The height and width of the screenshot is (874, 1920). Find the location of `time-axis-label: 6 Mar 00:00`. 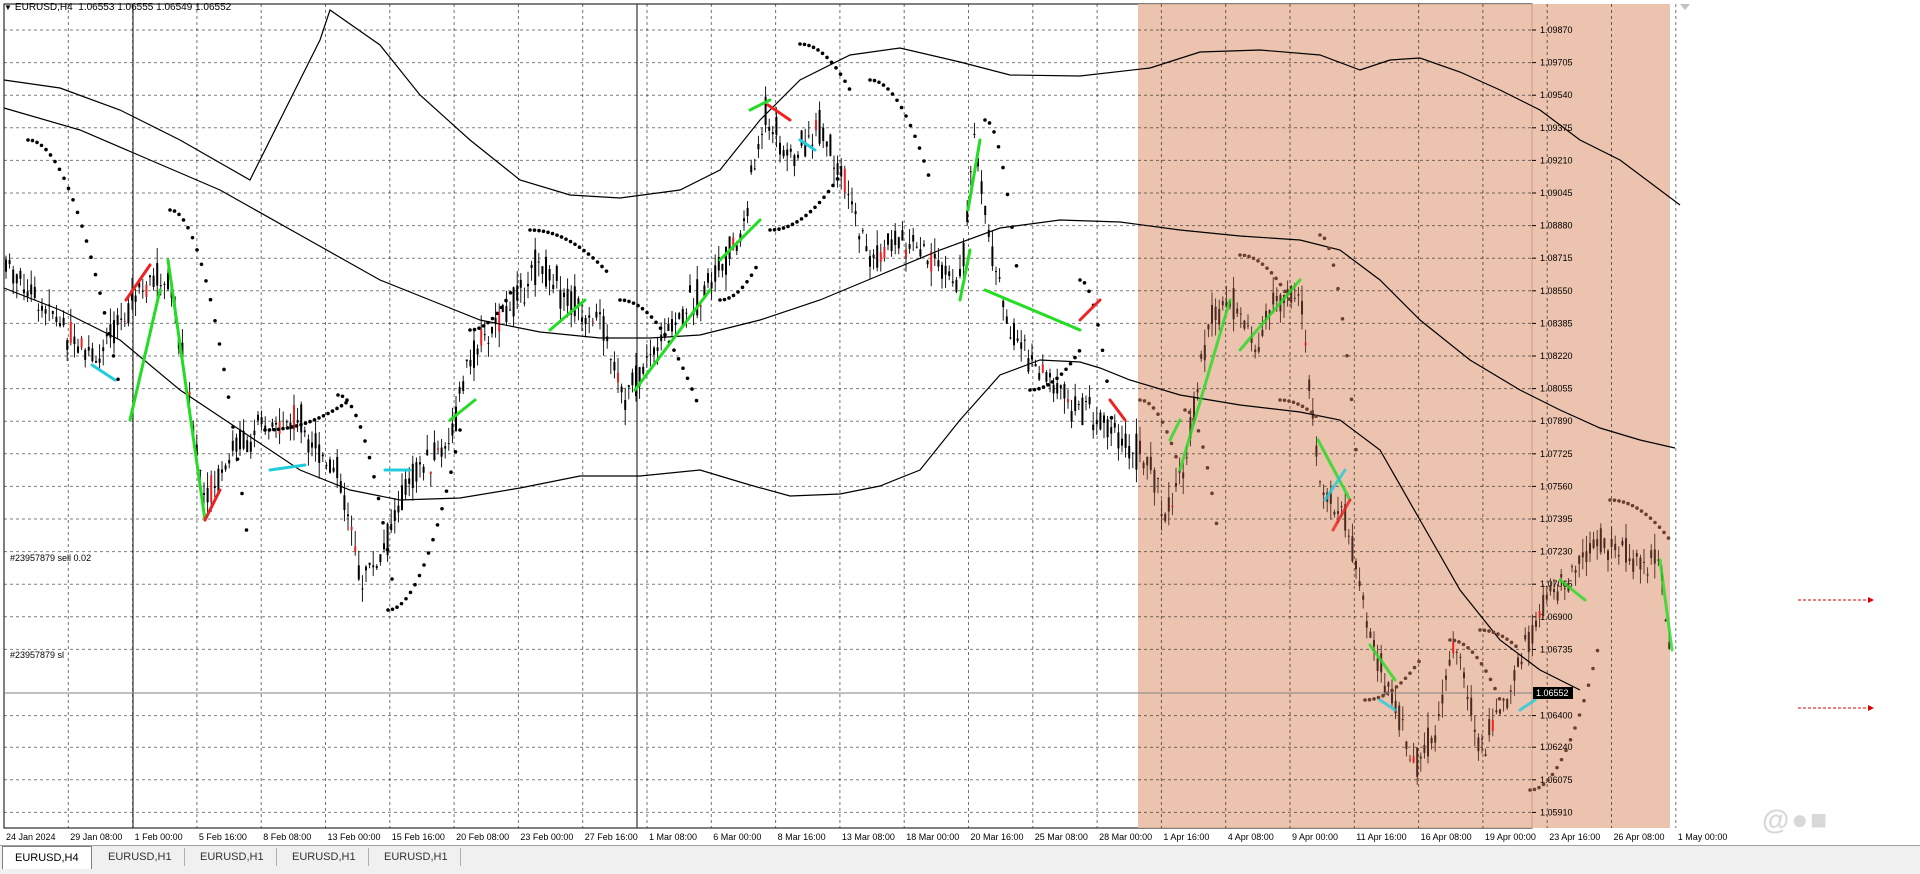

time-axis-label: 6 Mar 00:00 is located at coordinates (737, 837).